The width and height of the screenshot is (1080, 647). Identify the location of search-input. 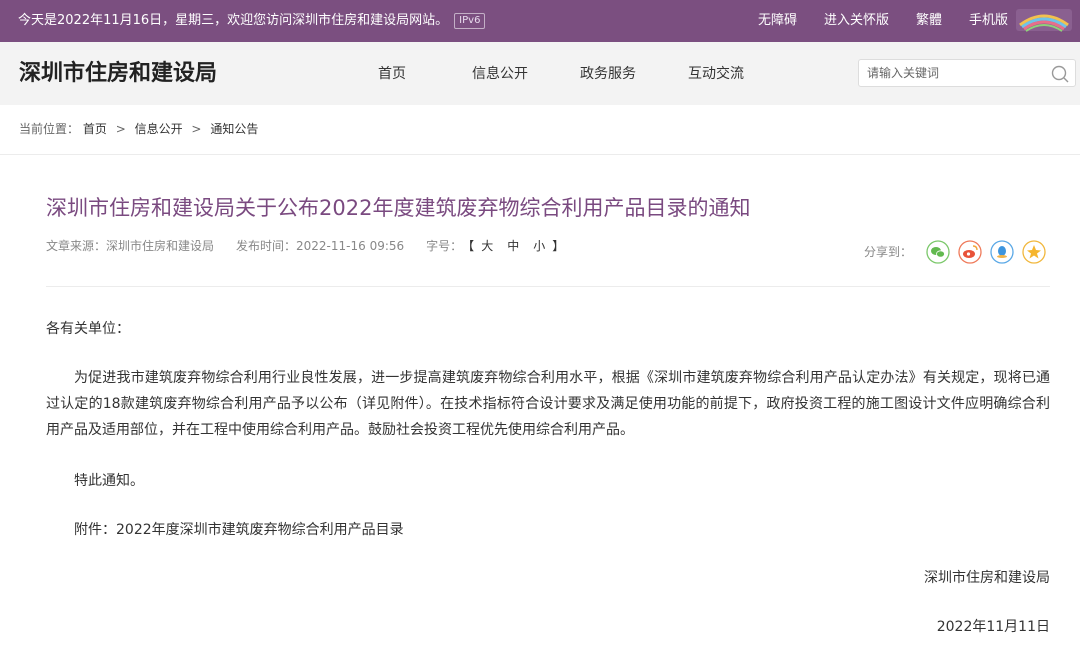
(957, 73).